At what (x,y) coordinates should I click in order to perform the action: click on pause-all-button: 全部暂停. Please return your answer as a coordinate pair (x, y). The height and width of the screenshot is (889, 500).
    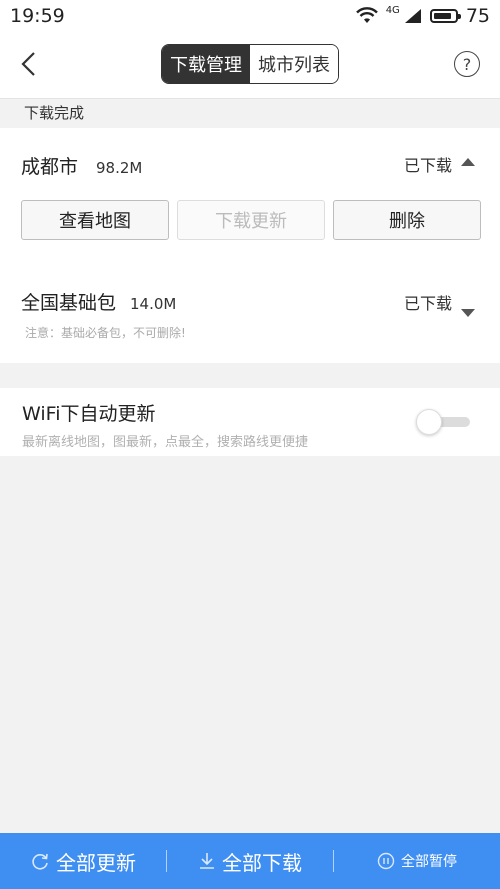
    Looking at the image, I should click on (417, 861).